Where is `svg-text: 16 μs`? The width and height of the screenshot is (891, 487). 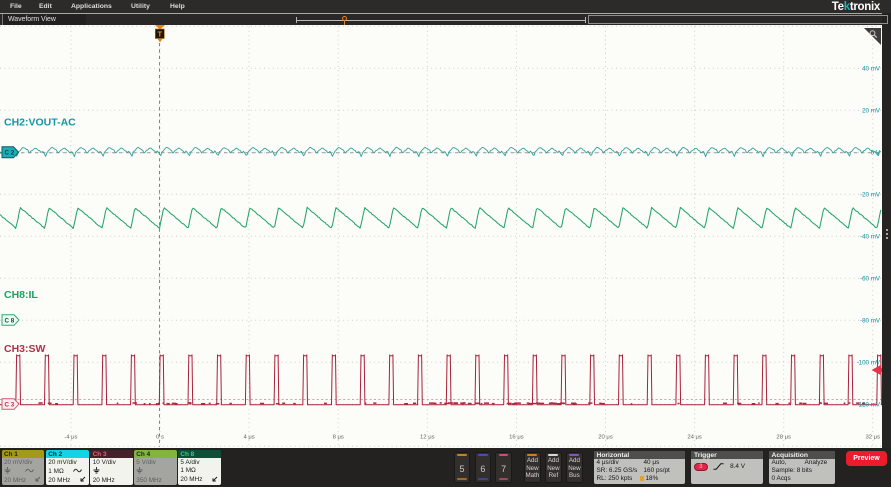
svg-text: 16 μs is located at coordinates (516, 438).